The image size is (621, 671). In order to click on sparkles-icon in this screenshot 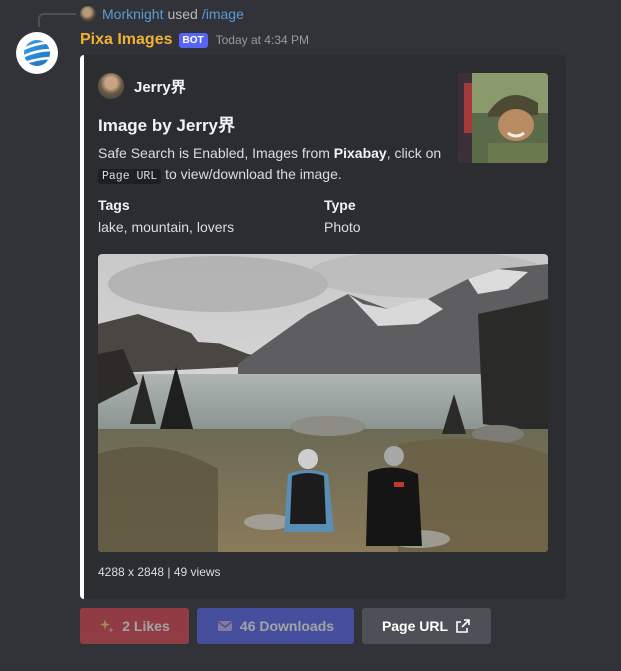, I will do `click(107, 626)`.